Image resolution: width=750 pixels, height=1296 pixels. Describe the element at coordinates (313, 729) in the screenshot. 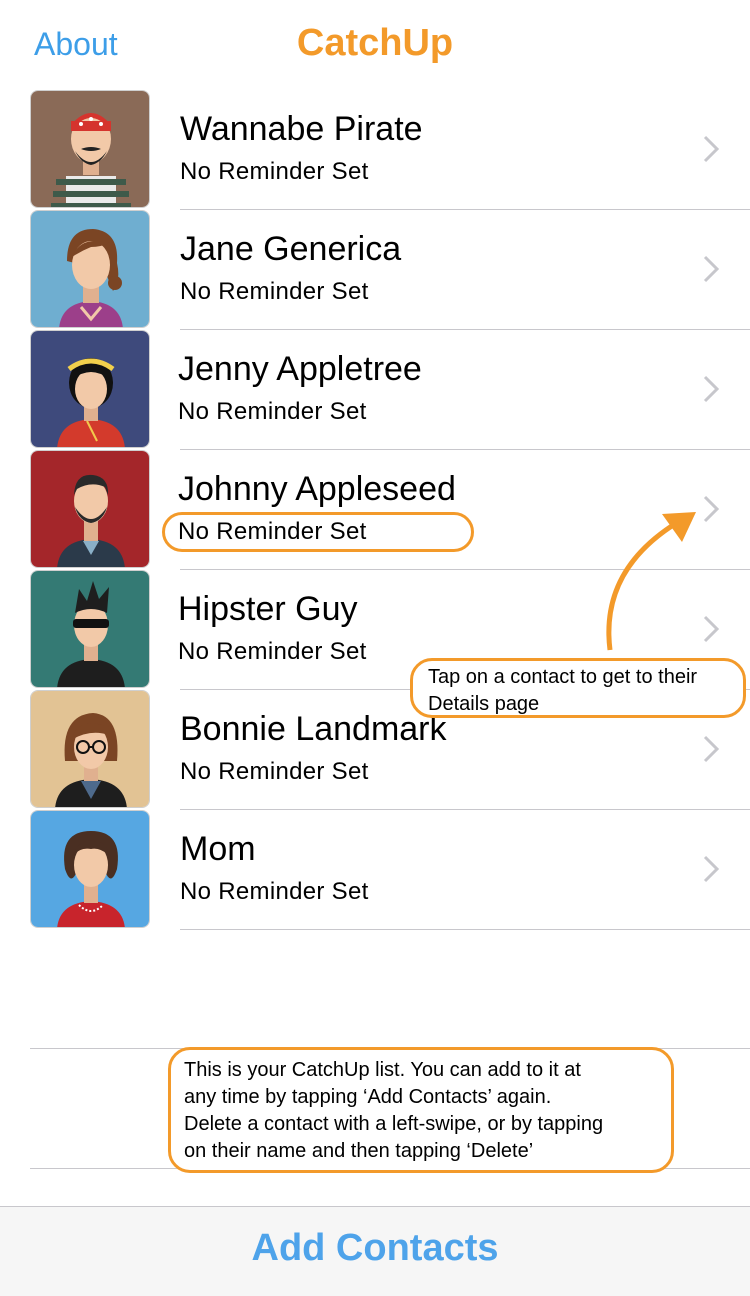

I see `contact-name: Bonnie Landmark` at that location.